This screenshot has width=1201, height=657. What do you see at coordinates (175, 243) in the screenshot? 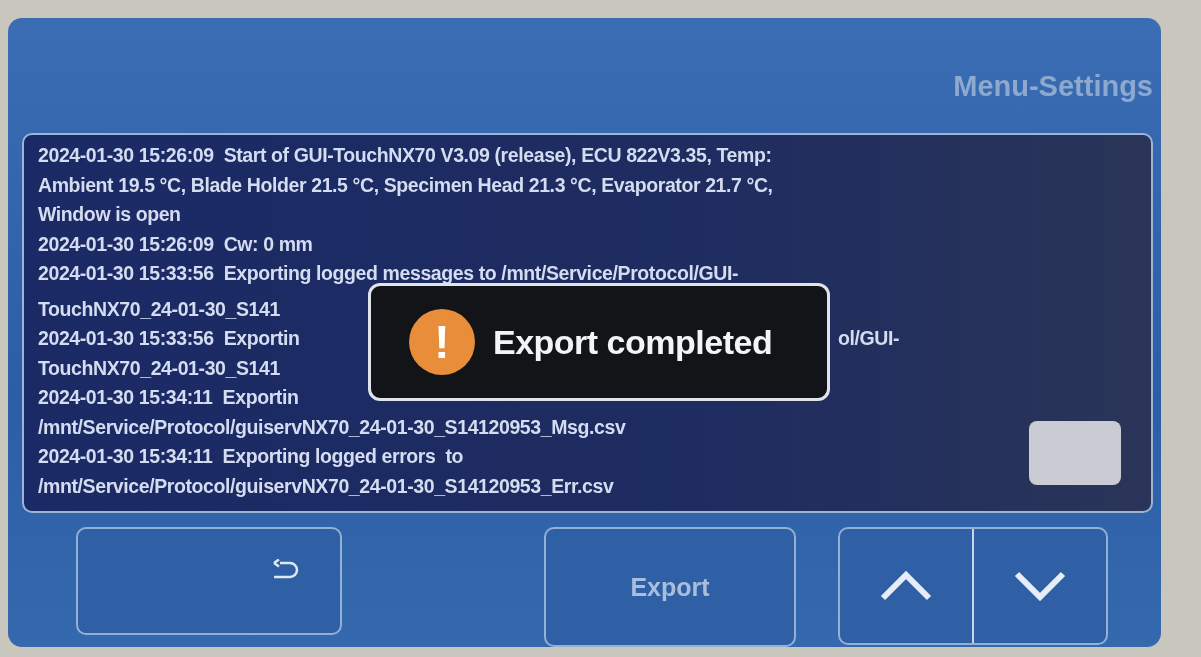
I see `log-line: 2024-01-30 15:26:09 Cw: 0 mm` at bounding box center [175, 243].